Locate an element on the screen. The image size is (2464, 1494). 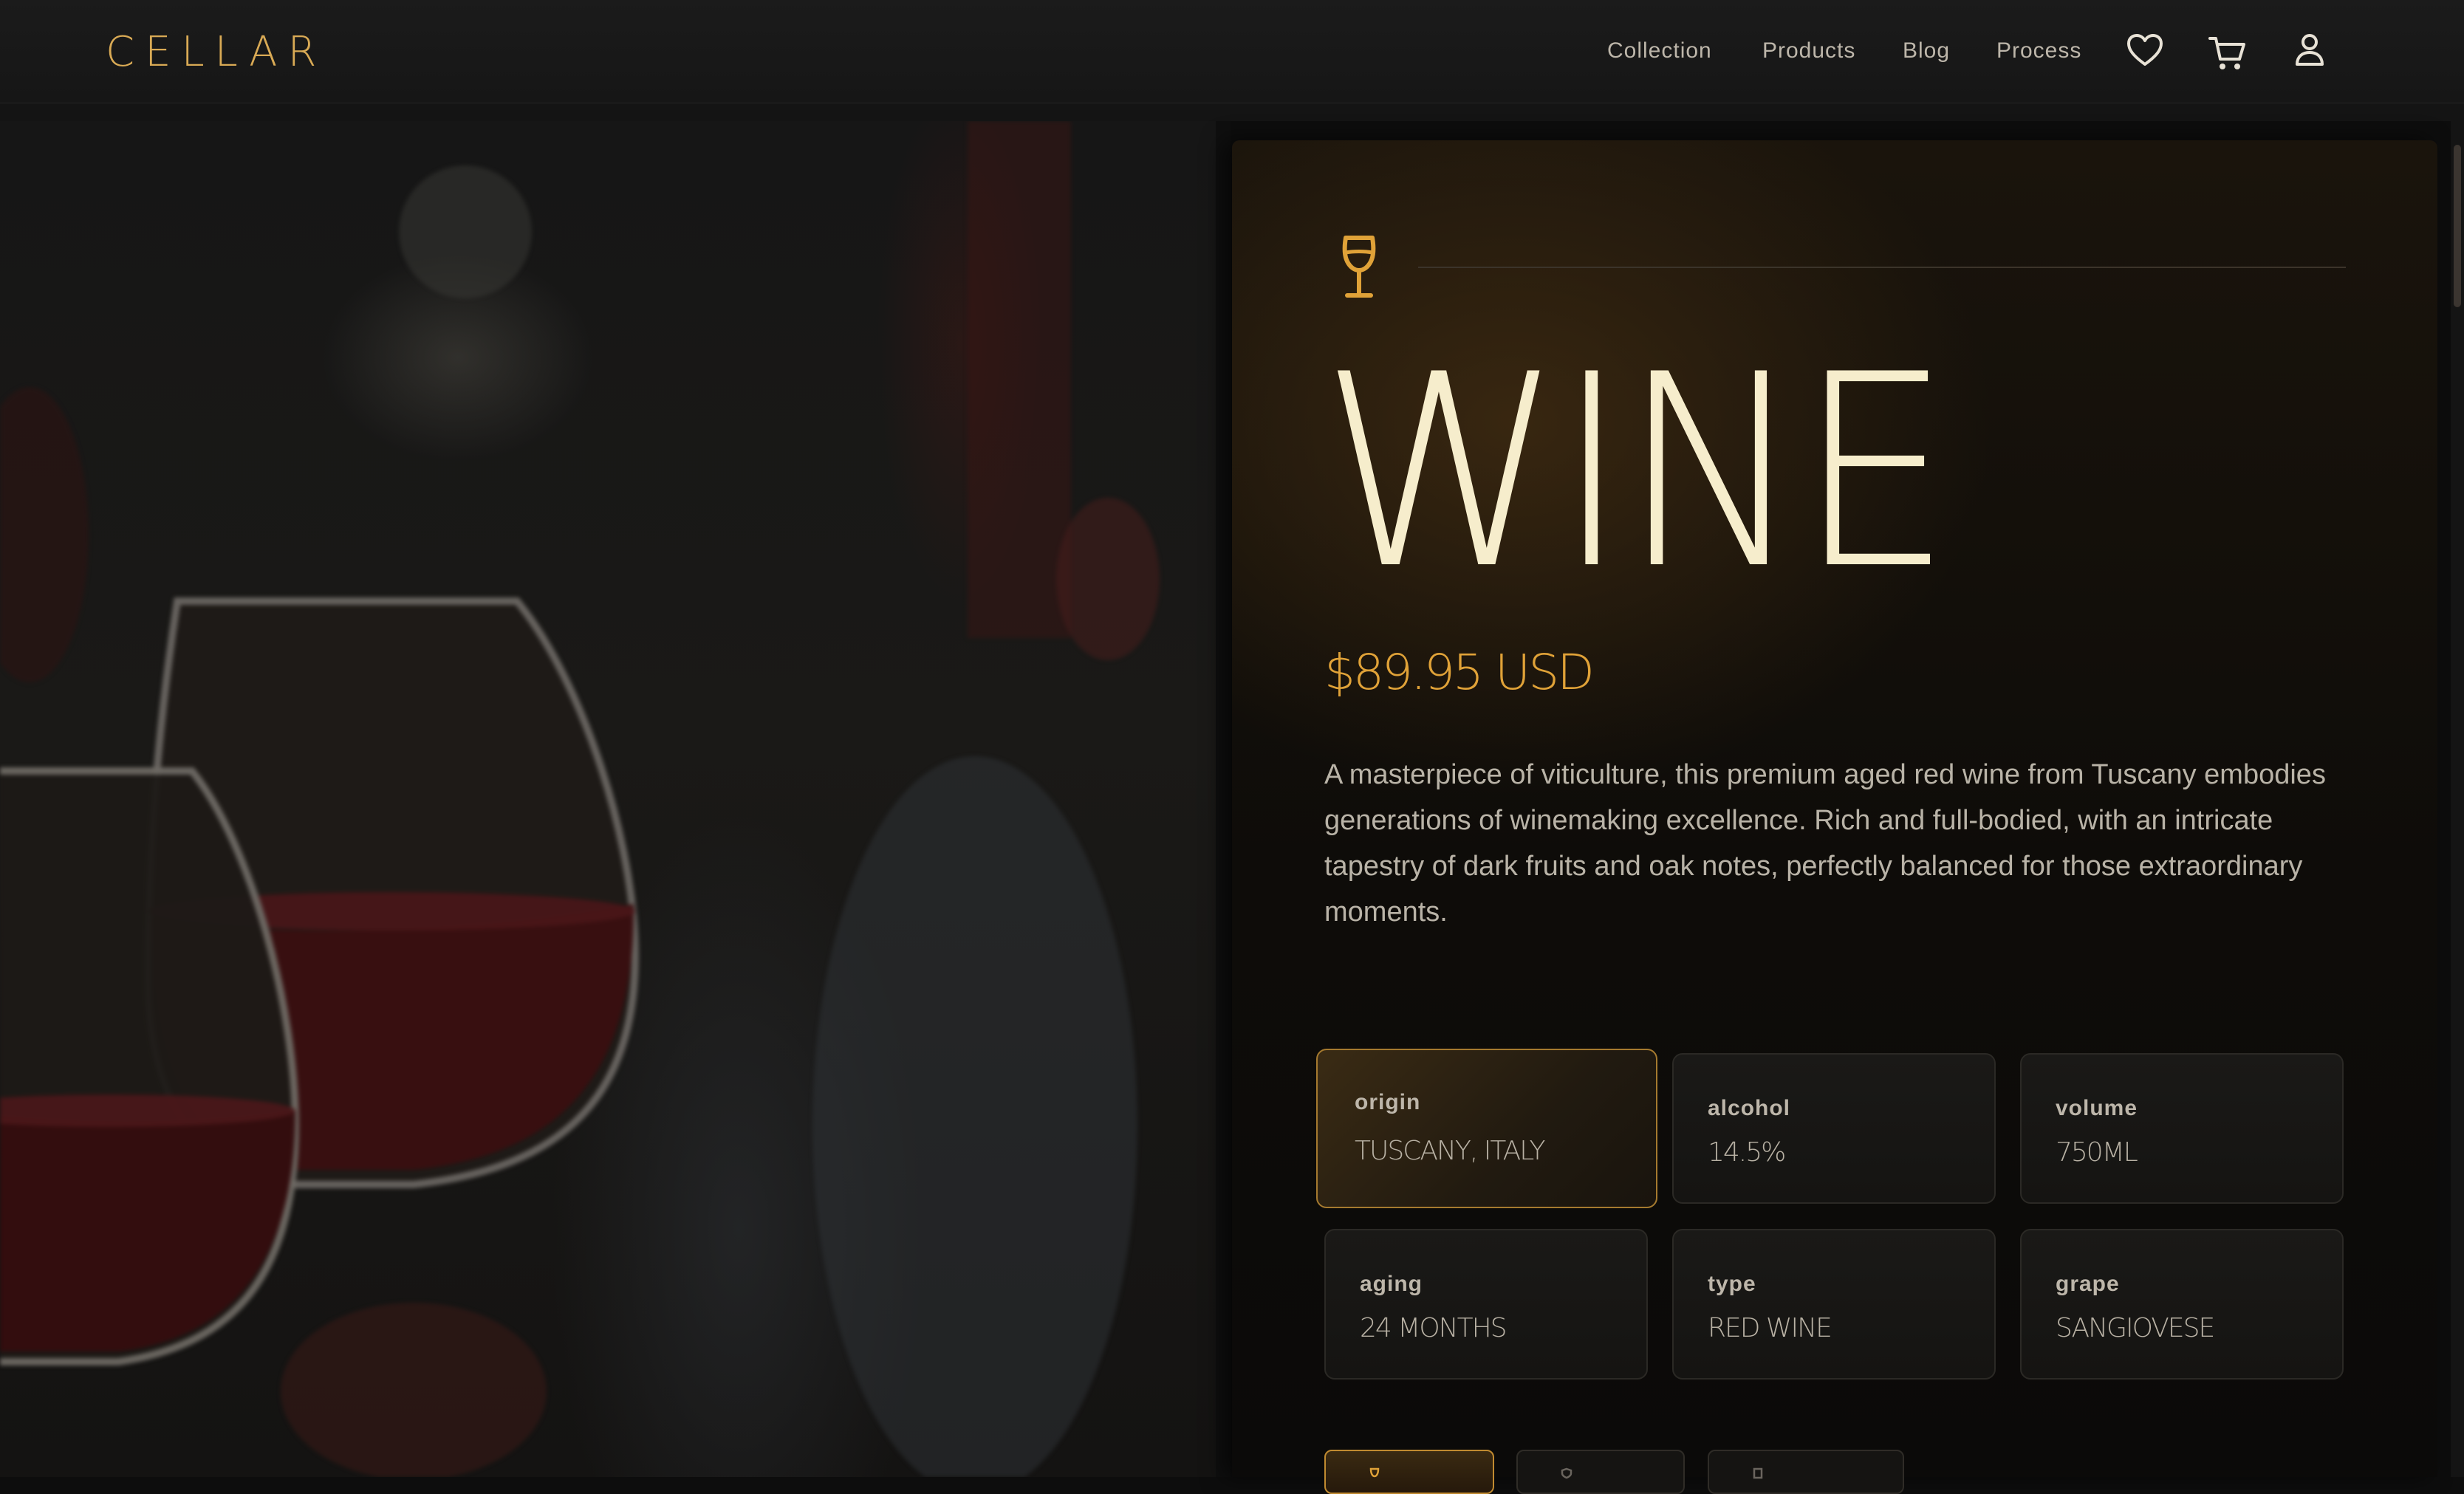
spec-card-origin: origin TUSCANY, ITALY is located at coordinates (1486, 1128).